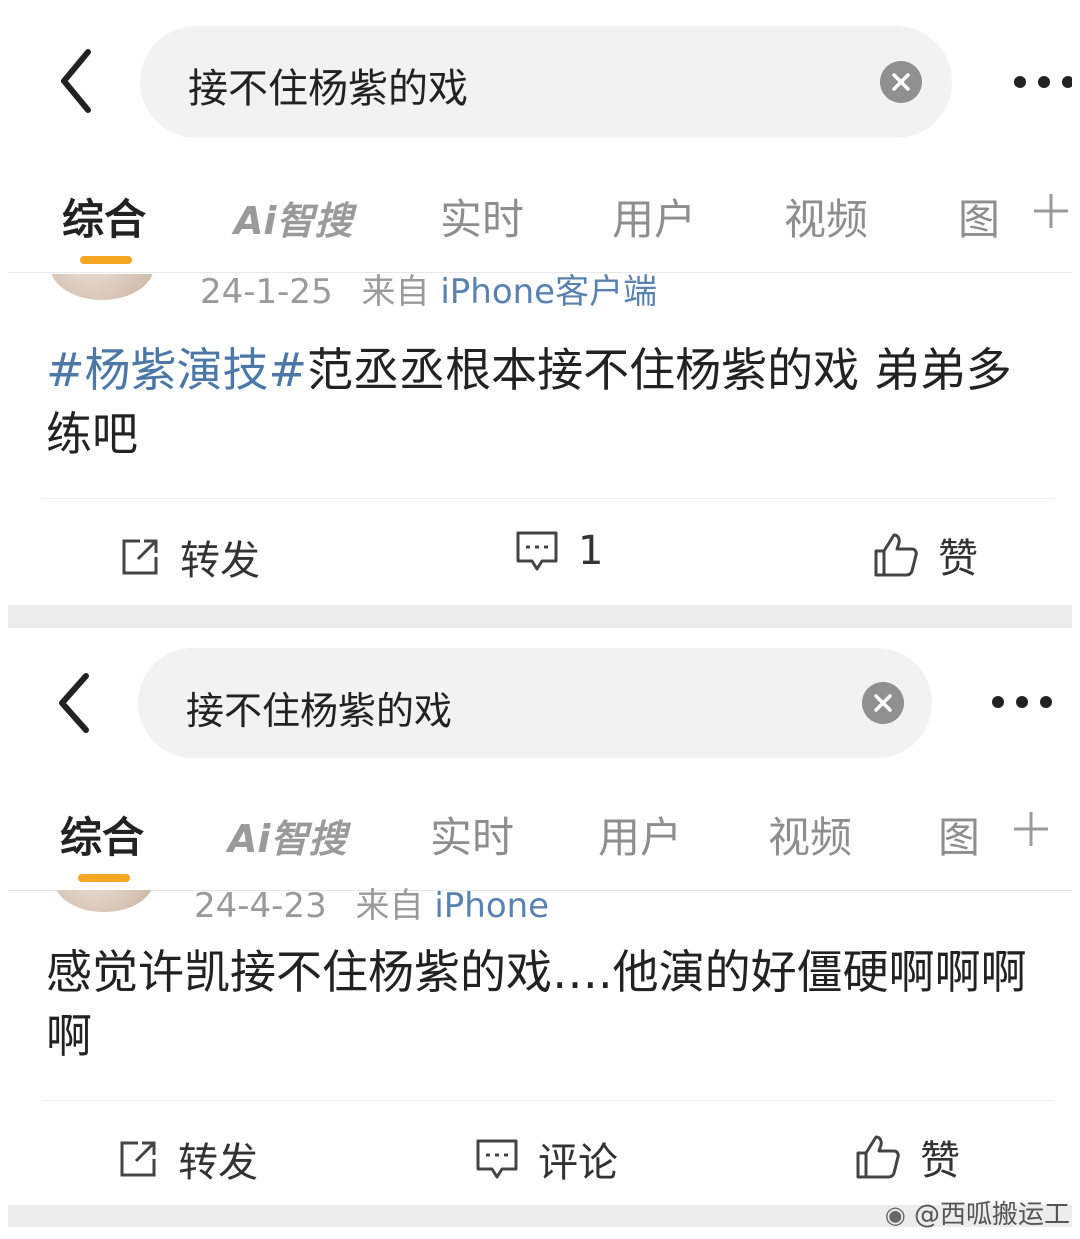 This screenshot has width=1080, height=1239. What do you see at coordinates (549, 292) in the screenshot?
I see `post-source: iPhone客户端` at bounding box center [549, 292].